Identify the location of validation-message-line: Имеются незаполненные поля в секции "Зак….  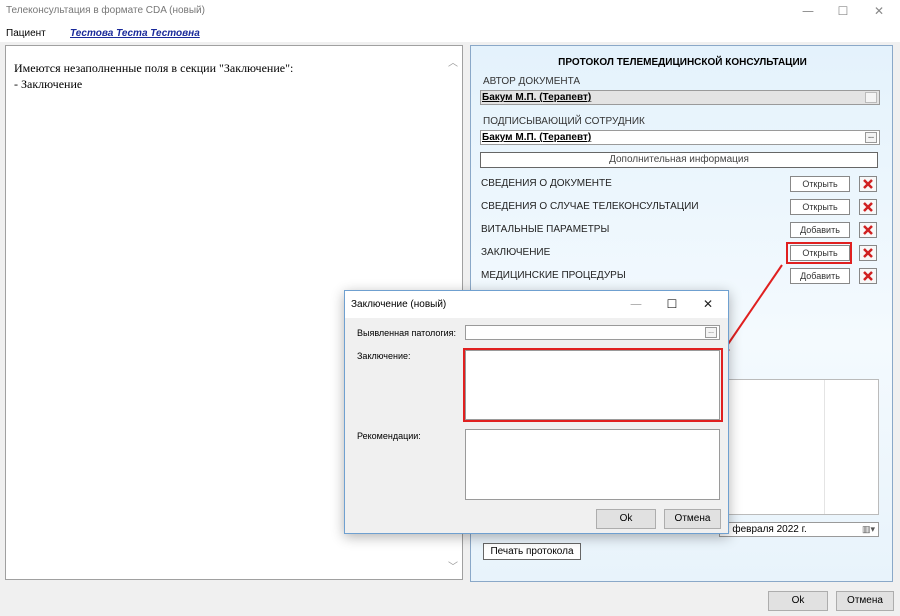
(154, 68).